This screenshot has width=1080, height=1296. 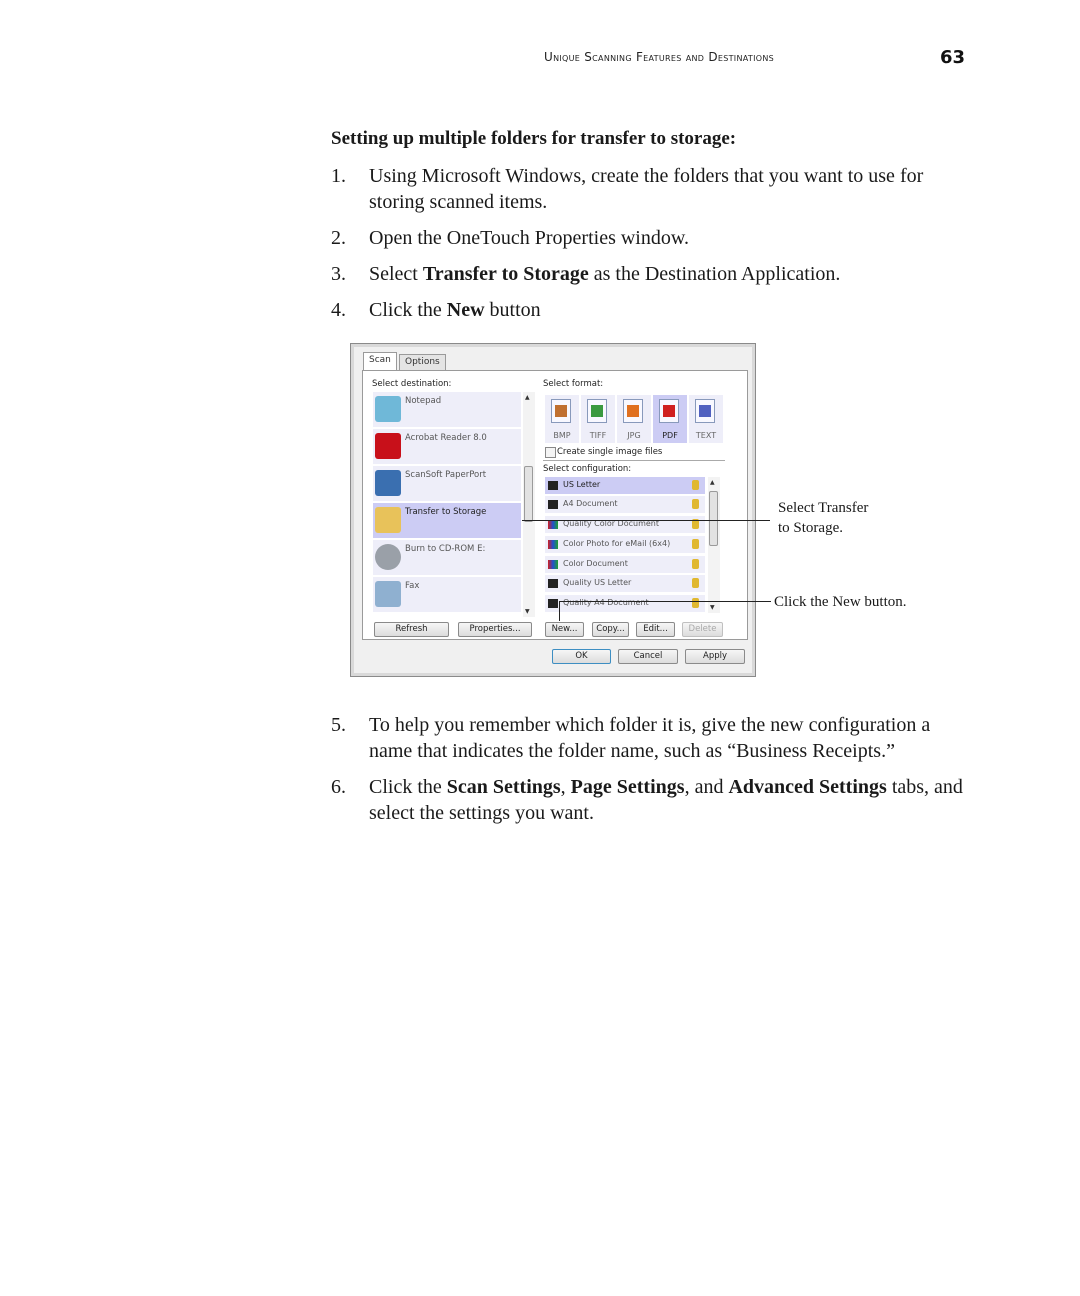 What do you see at coordinates (634, 460) in the screenshot?
I see `divider` at bounding box center [634, 460].